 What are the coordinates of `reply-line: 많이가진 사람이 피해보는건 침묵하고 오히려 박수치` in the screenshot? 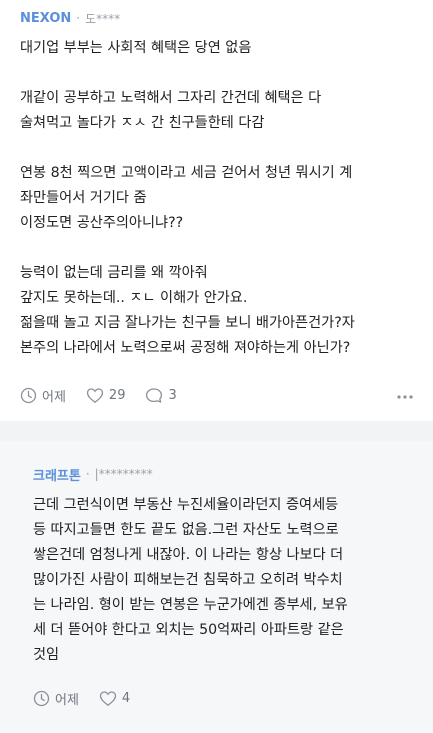 It's located at (188, 580).